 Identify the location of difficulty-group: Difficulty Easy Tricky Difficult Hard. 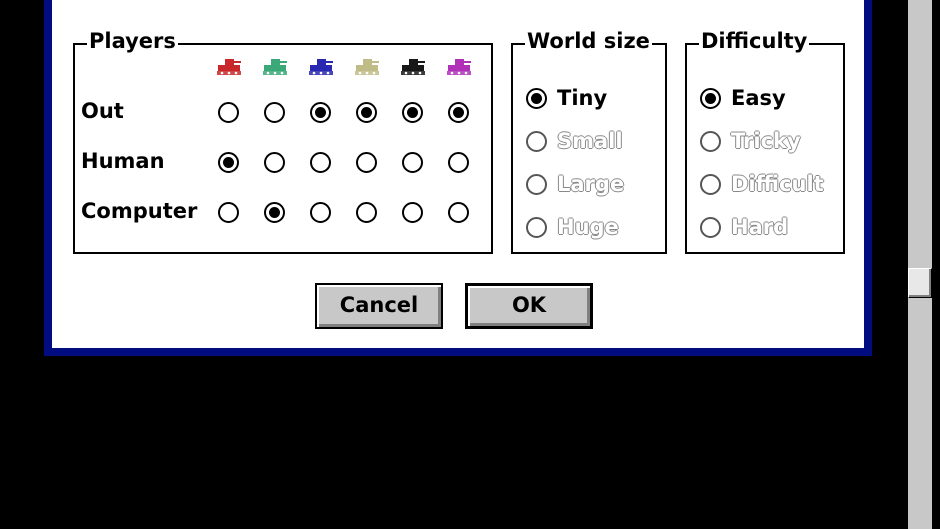
(765, 141).